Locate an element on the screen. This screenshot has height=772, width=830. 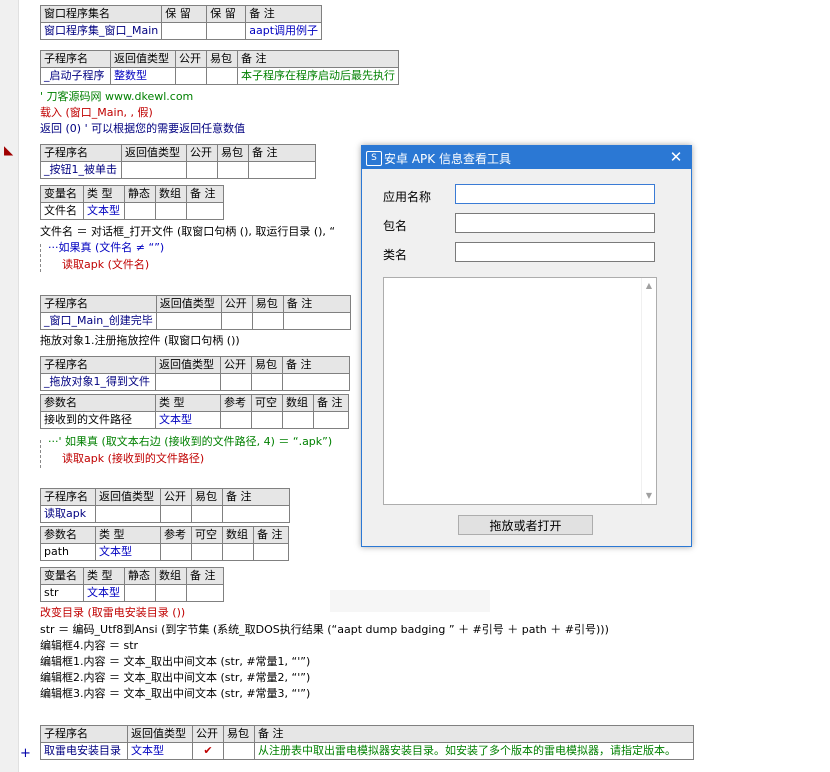
close-button: ✕ is located at coordinates (676, 157).